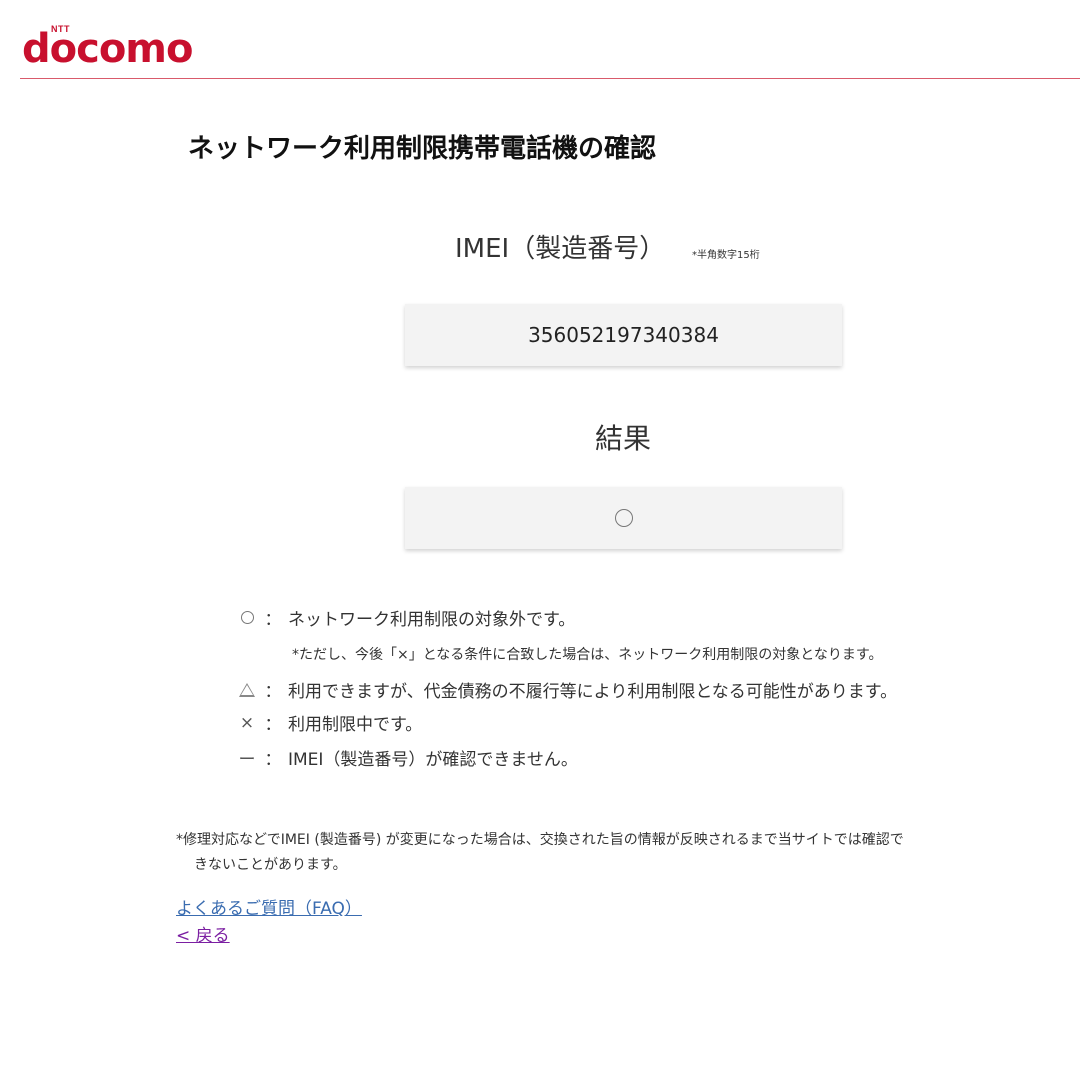  I want to click on legend-item-cross: × ： 利用制限中です。, so click(329, 723).